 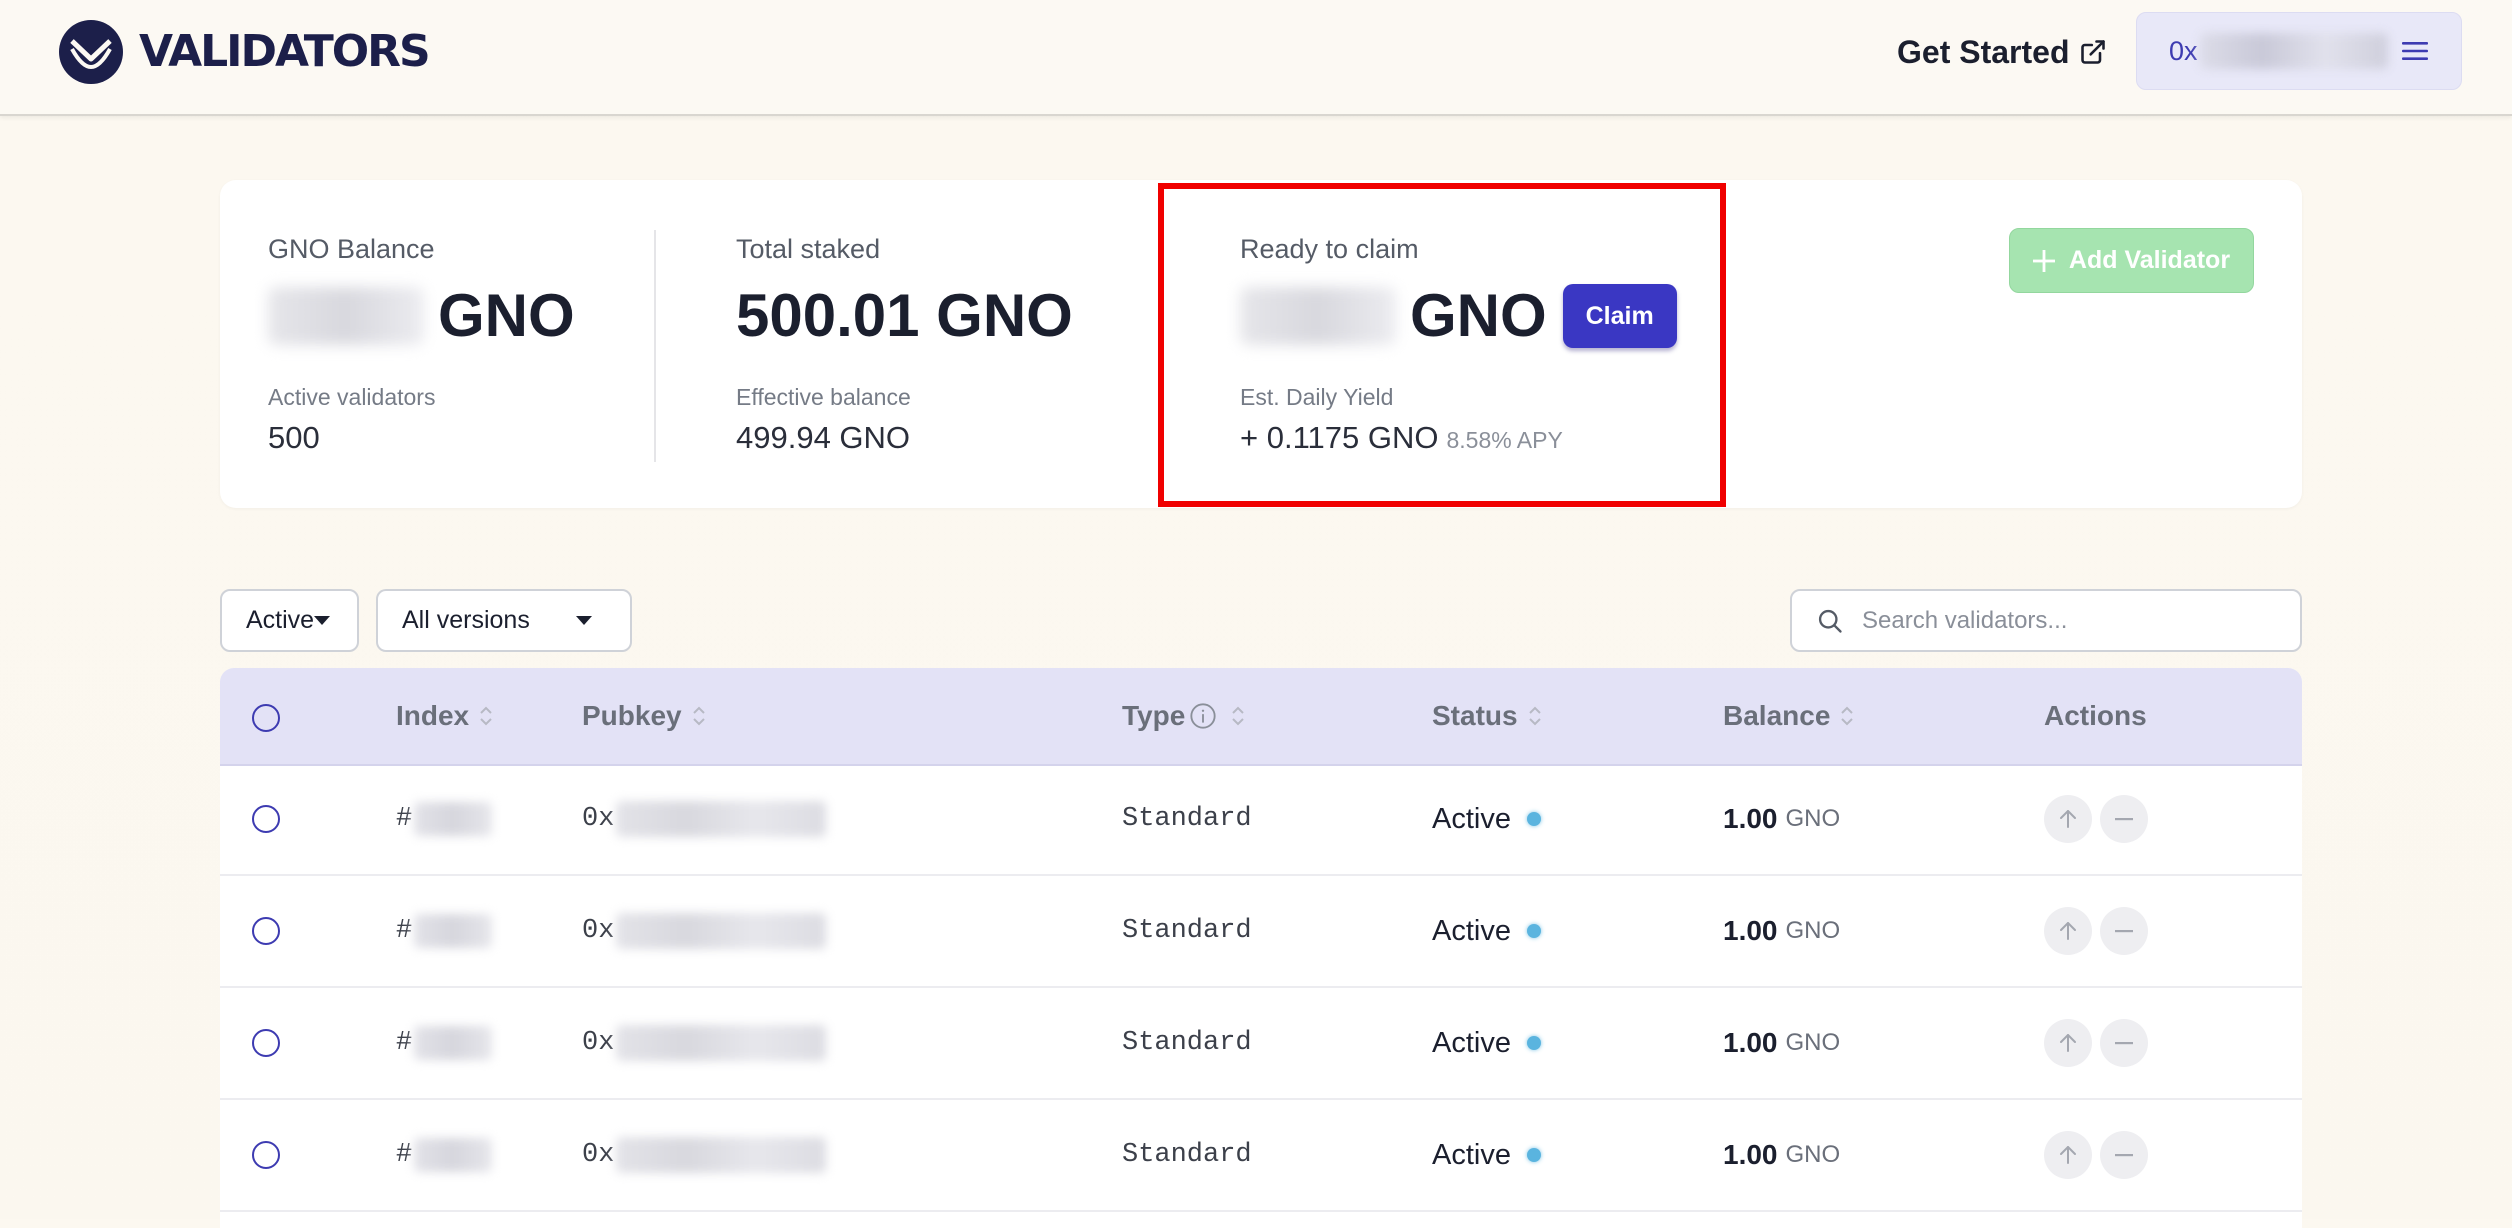 I want to click on plus-icon, so click(x=2043, y=260).